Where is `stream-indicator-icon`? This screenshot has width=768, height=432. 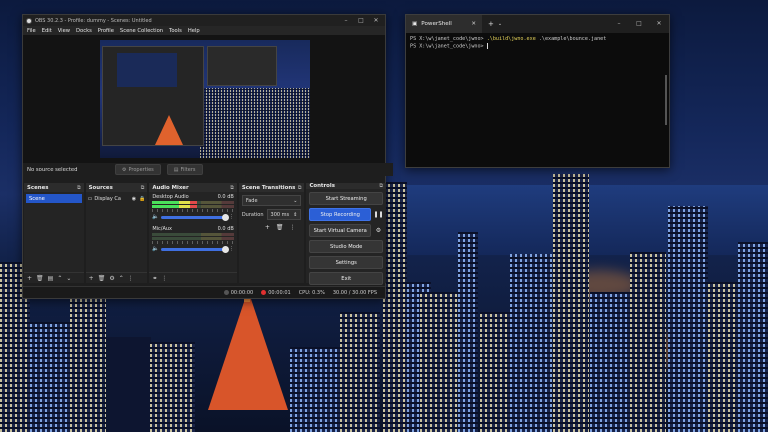 stream-indicator-icon is located at coordinates (226, 292).